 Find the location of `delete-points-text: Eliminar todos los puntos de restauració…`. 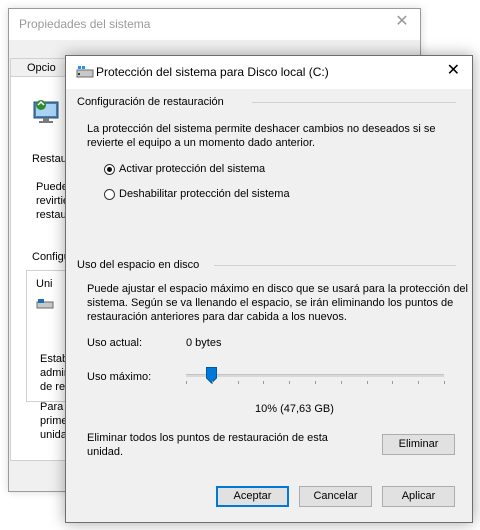

delete-points-text: Eliminar todos los puntos de restauració… is located at coordinates (207, 438).